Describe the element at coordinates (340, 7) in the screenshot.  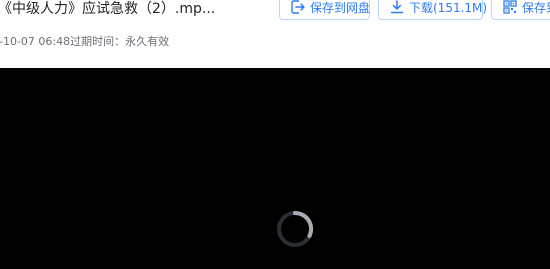
I see `save-to-drive-label: 保存到网盘` at that location.